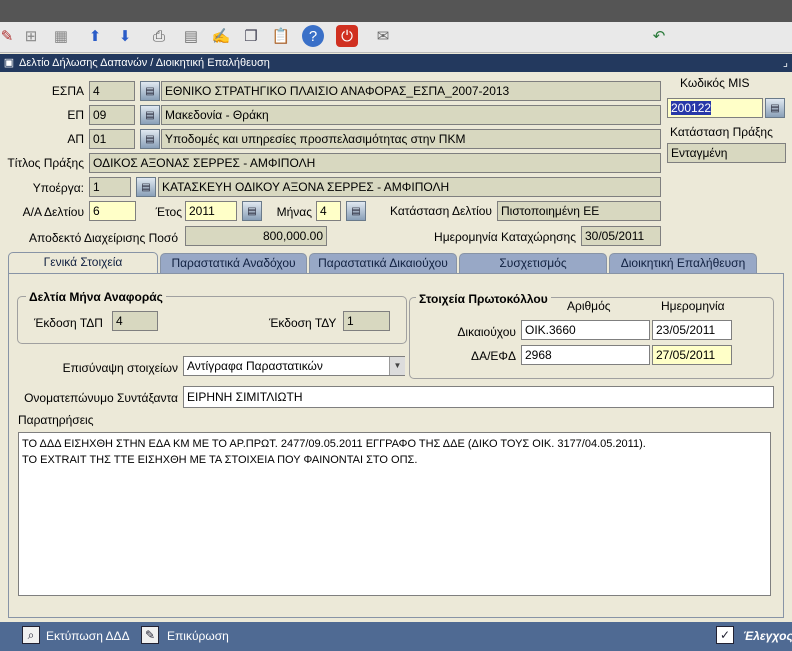  What do you see at coordinates (691, 108) in the screenshot?
I see `mis-value: 200122` at bounding box center [691, 108].